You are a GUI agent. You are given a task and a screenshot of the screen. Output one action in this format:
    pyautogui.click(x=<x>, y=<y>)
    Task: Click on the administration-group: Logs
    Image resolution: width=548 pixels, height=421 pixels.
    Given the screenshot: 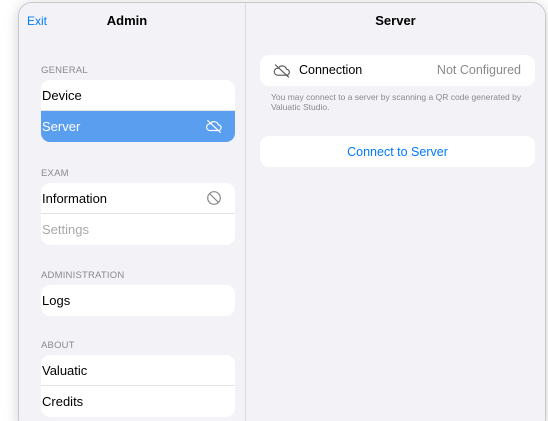 What is the action you would take?
    pyautogui.click(x=138, y=300)
    